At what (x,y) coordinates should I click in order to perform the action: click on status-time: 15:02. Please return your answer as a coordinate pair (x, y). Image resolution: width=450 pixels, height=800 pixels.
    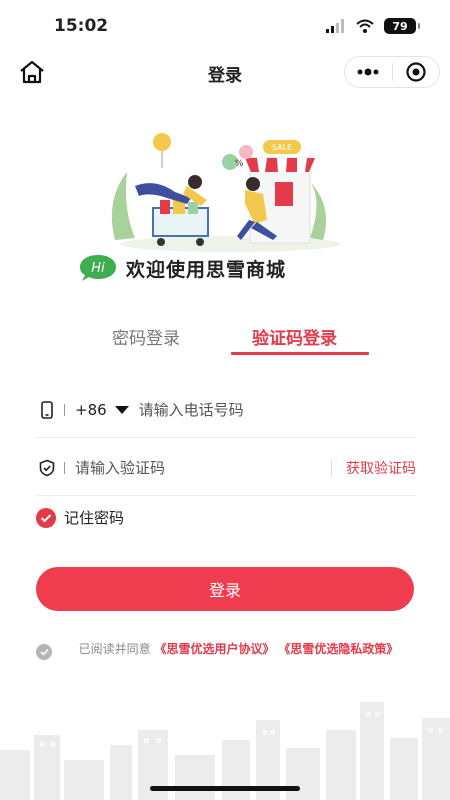
    Looking at the image, I should click on (81, 26).